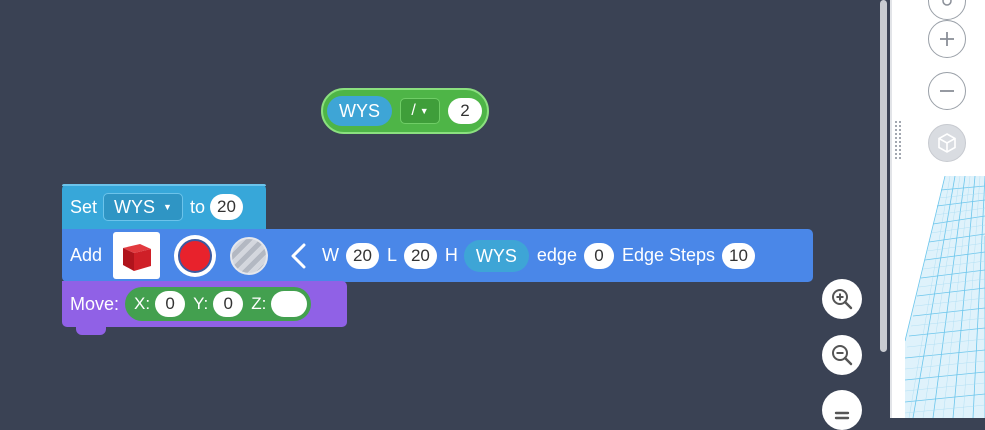 The height and width of the screenshot is (430, 985). I want to click on z-input, so click(289, 304).